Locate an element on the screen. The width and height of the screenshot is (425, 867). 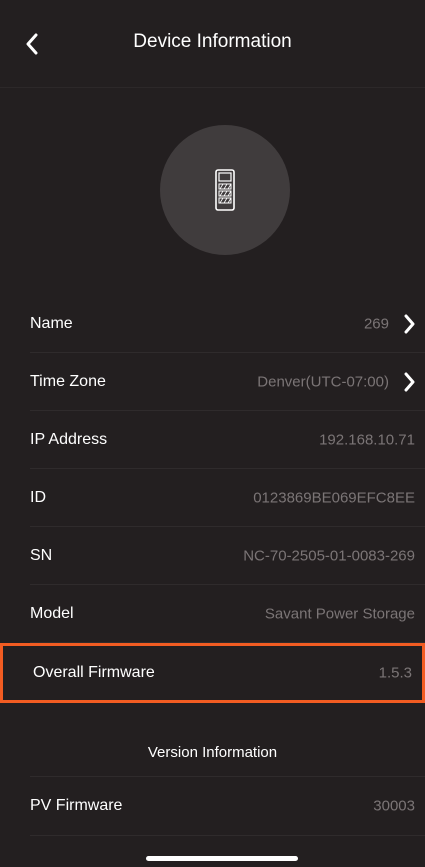
row-label: Time Zone is located at coordinates (68, 381).